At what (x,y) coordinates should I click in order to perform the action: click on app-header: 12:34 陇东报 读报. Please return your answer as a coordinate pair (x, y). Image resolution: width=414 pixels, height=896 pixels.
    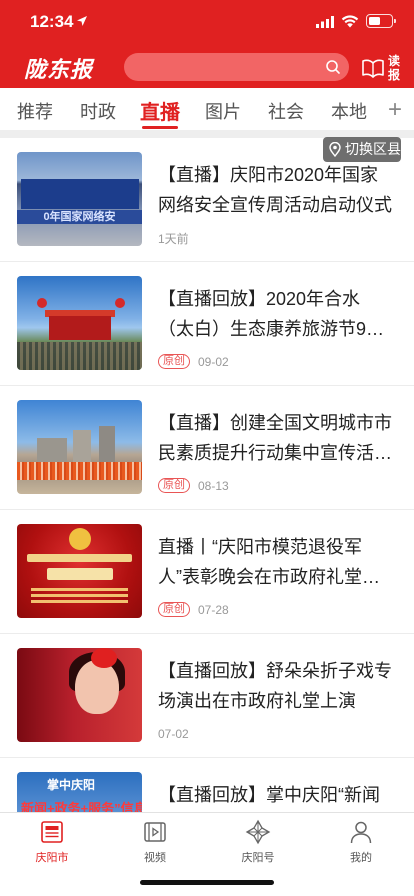
    Looking at the image, I should click on (207, 44).